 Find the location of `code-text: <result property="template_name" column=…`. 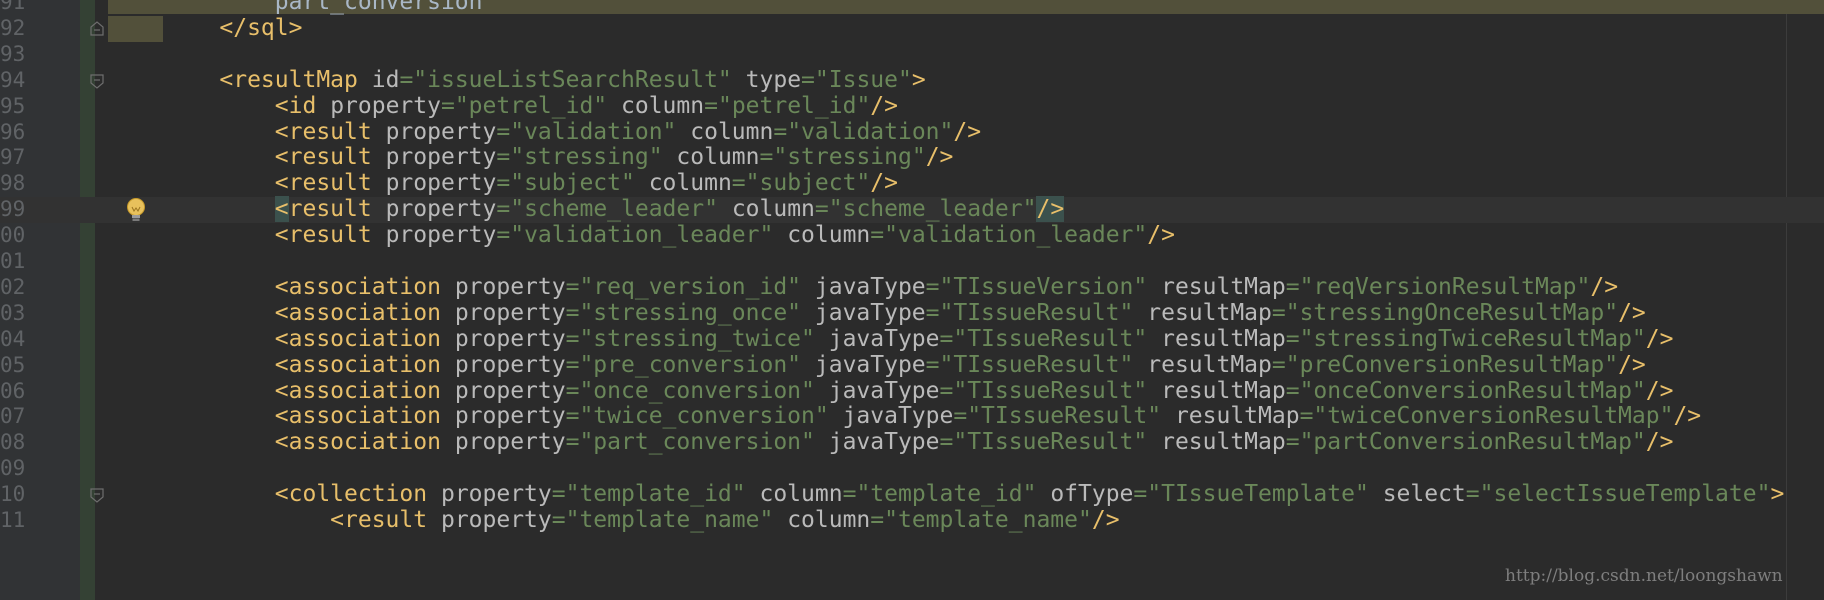

code-text: <result property="template_name" column=… is located at coordinates (725, 520).